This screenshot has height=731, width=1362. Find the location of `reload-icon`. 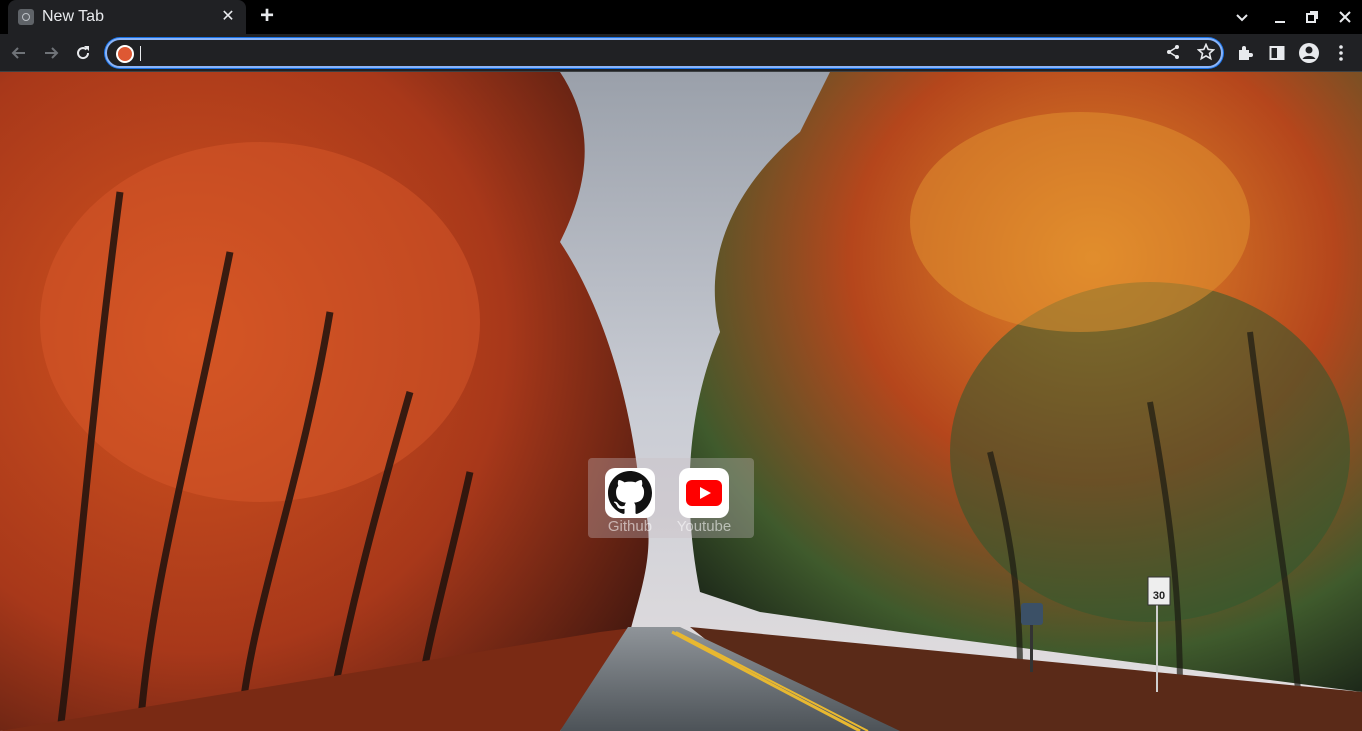

reload-icon is located at coordinates (83, 53).